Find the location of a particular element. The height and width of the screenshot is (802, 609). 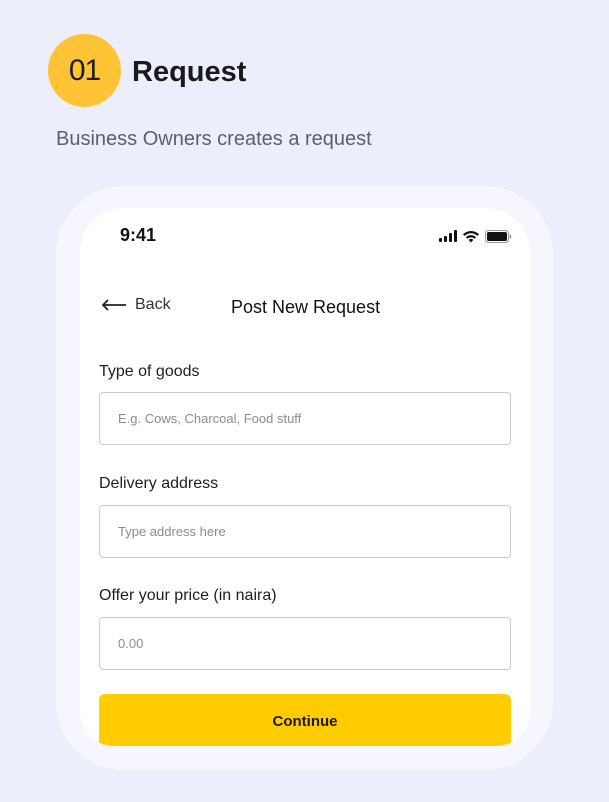

back-label: Back is located at coordinates (153, 304).